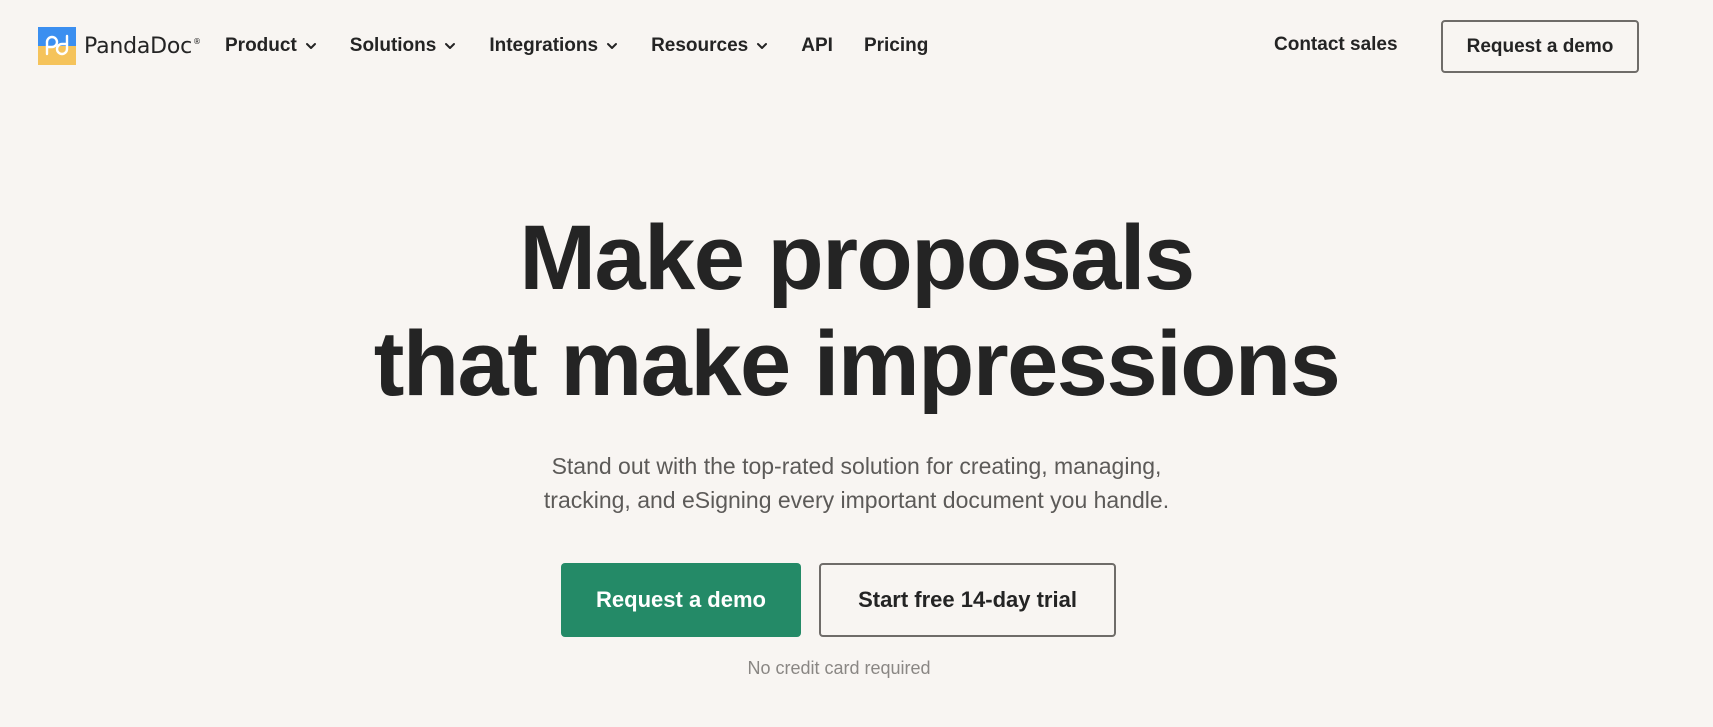  Describe the element at coordinates (1540, 46) in the screenshot. I see `header-request-demo-button: Request a demo` at that location.